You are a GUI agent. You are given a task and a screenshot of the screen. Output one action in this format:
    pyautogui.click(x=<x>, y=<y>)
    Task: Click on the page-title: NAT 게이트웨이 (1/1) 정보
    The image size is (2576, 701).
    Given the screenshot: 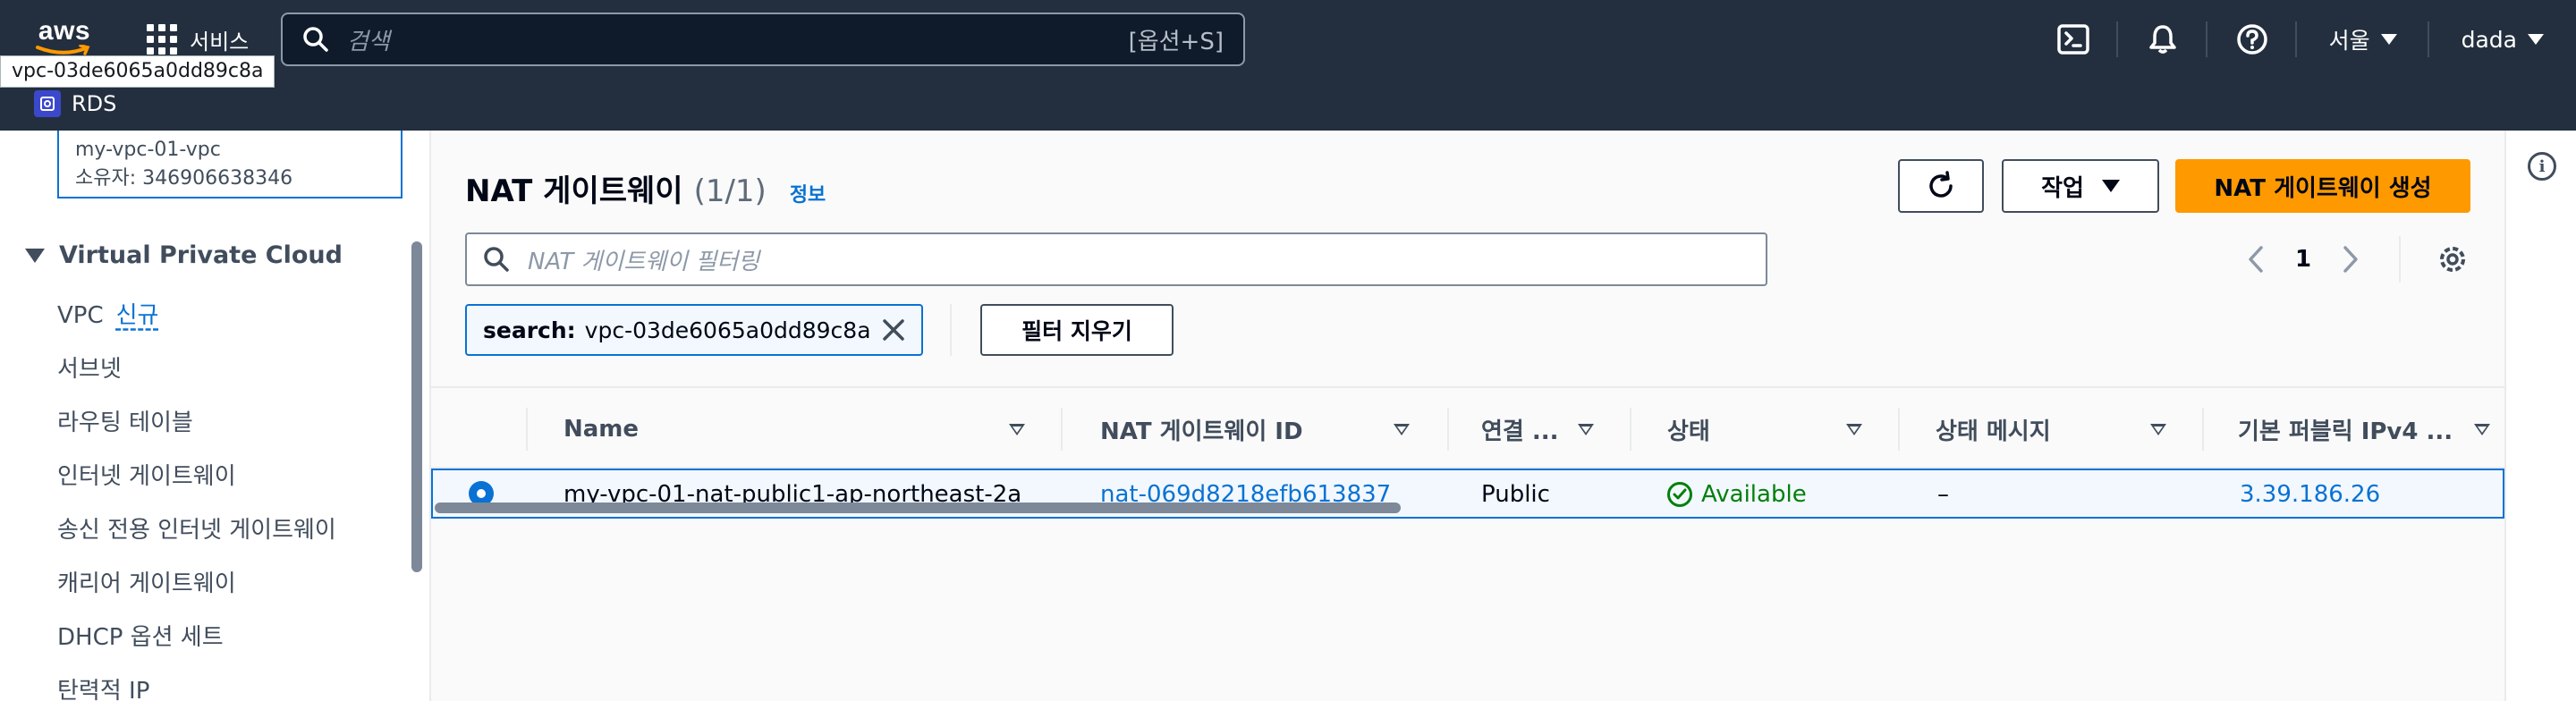 What is the action you would take?
    pyautogui.click(x=645, y=188)
    